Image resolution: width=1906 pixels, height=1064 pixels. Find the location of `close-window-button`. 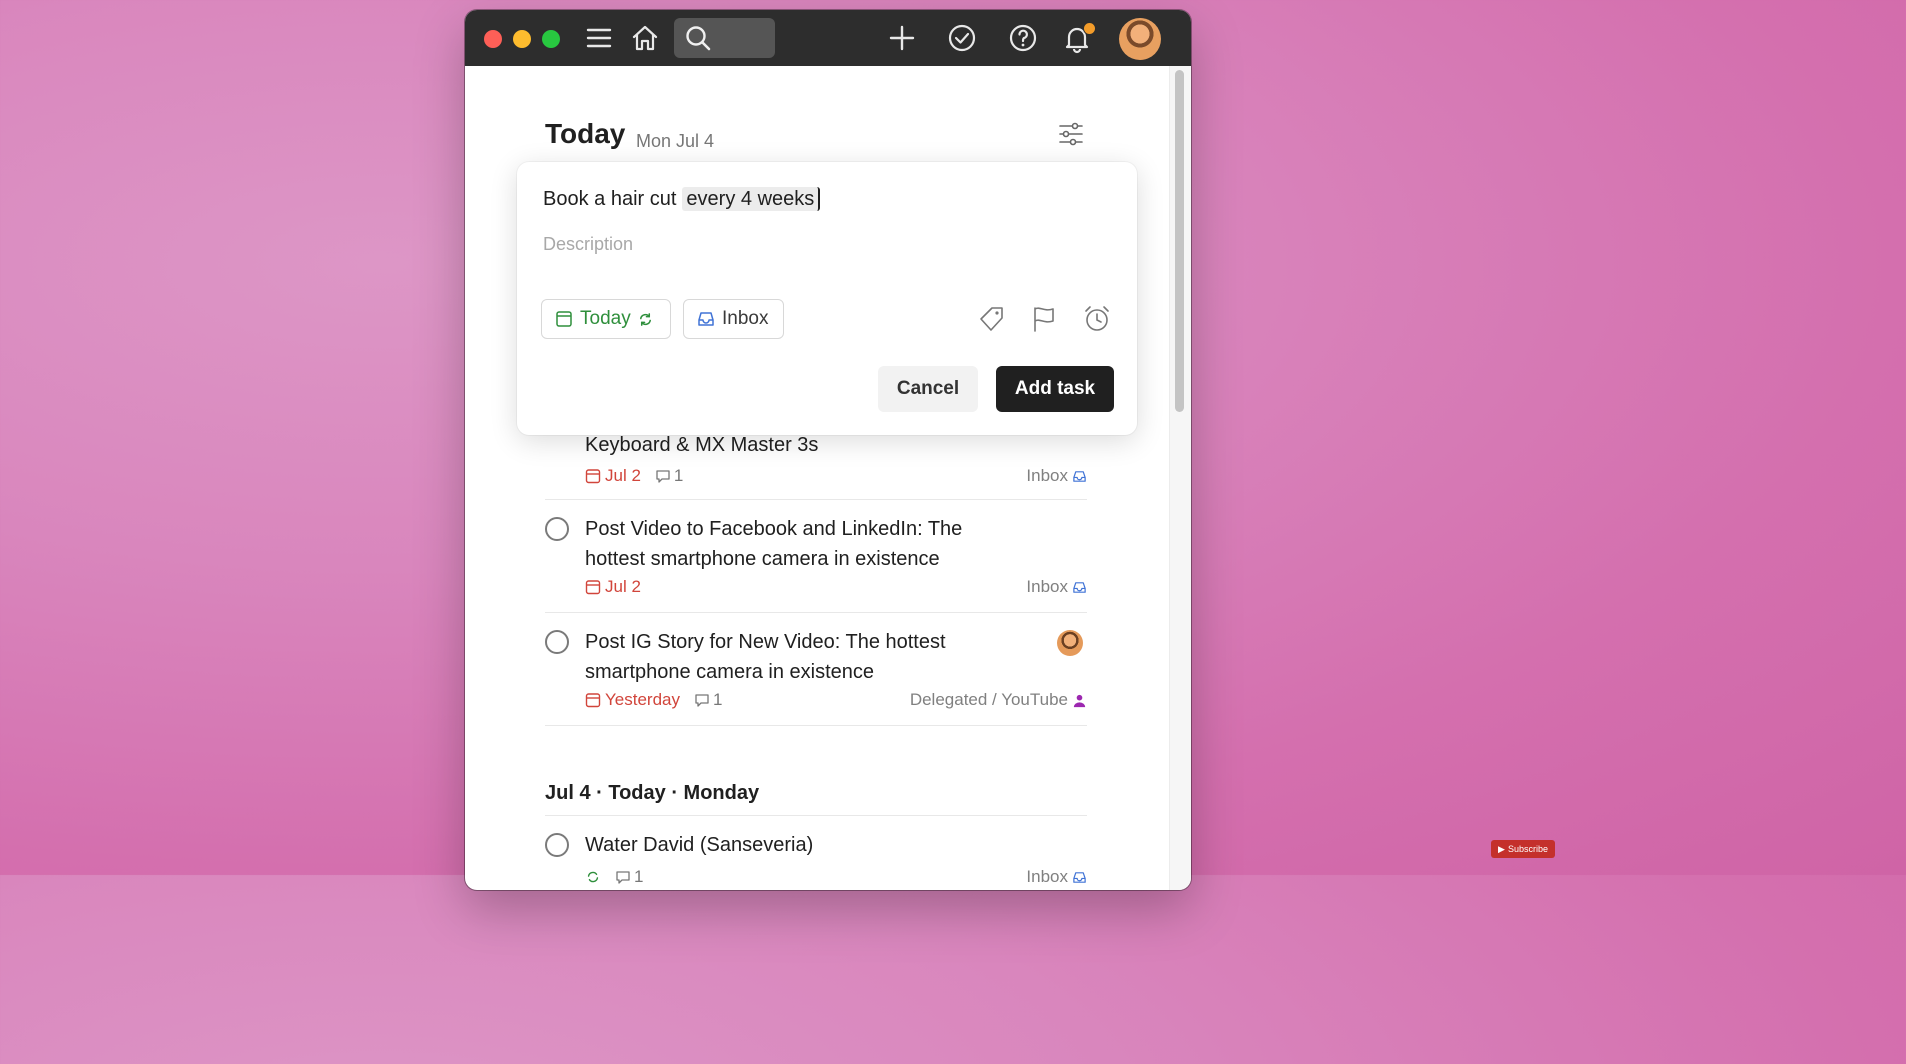

close-window-button is located at coordinates (493, 39).